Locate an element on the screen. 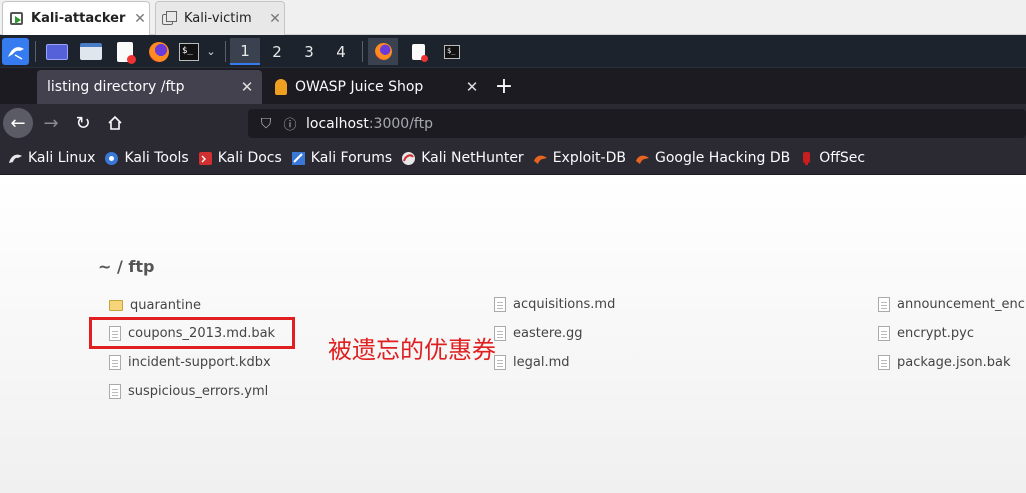 The image size is (1026, 493). tab-listing-directory: listing directory /ftp ✕ is located at coordinates (149, 87).